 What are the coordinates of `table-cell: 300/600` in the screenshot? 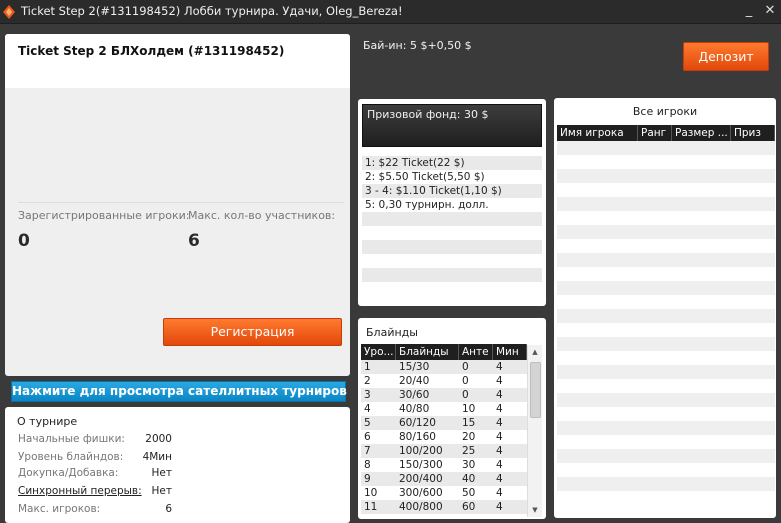 It's located at (421, 493).